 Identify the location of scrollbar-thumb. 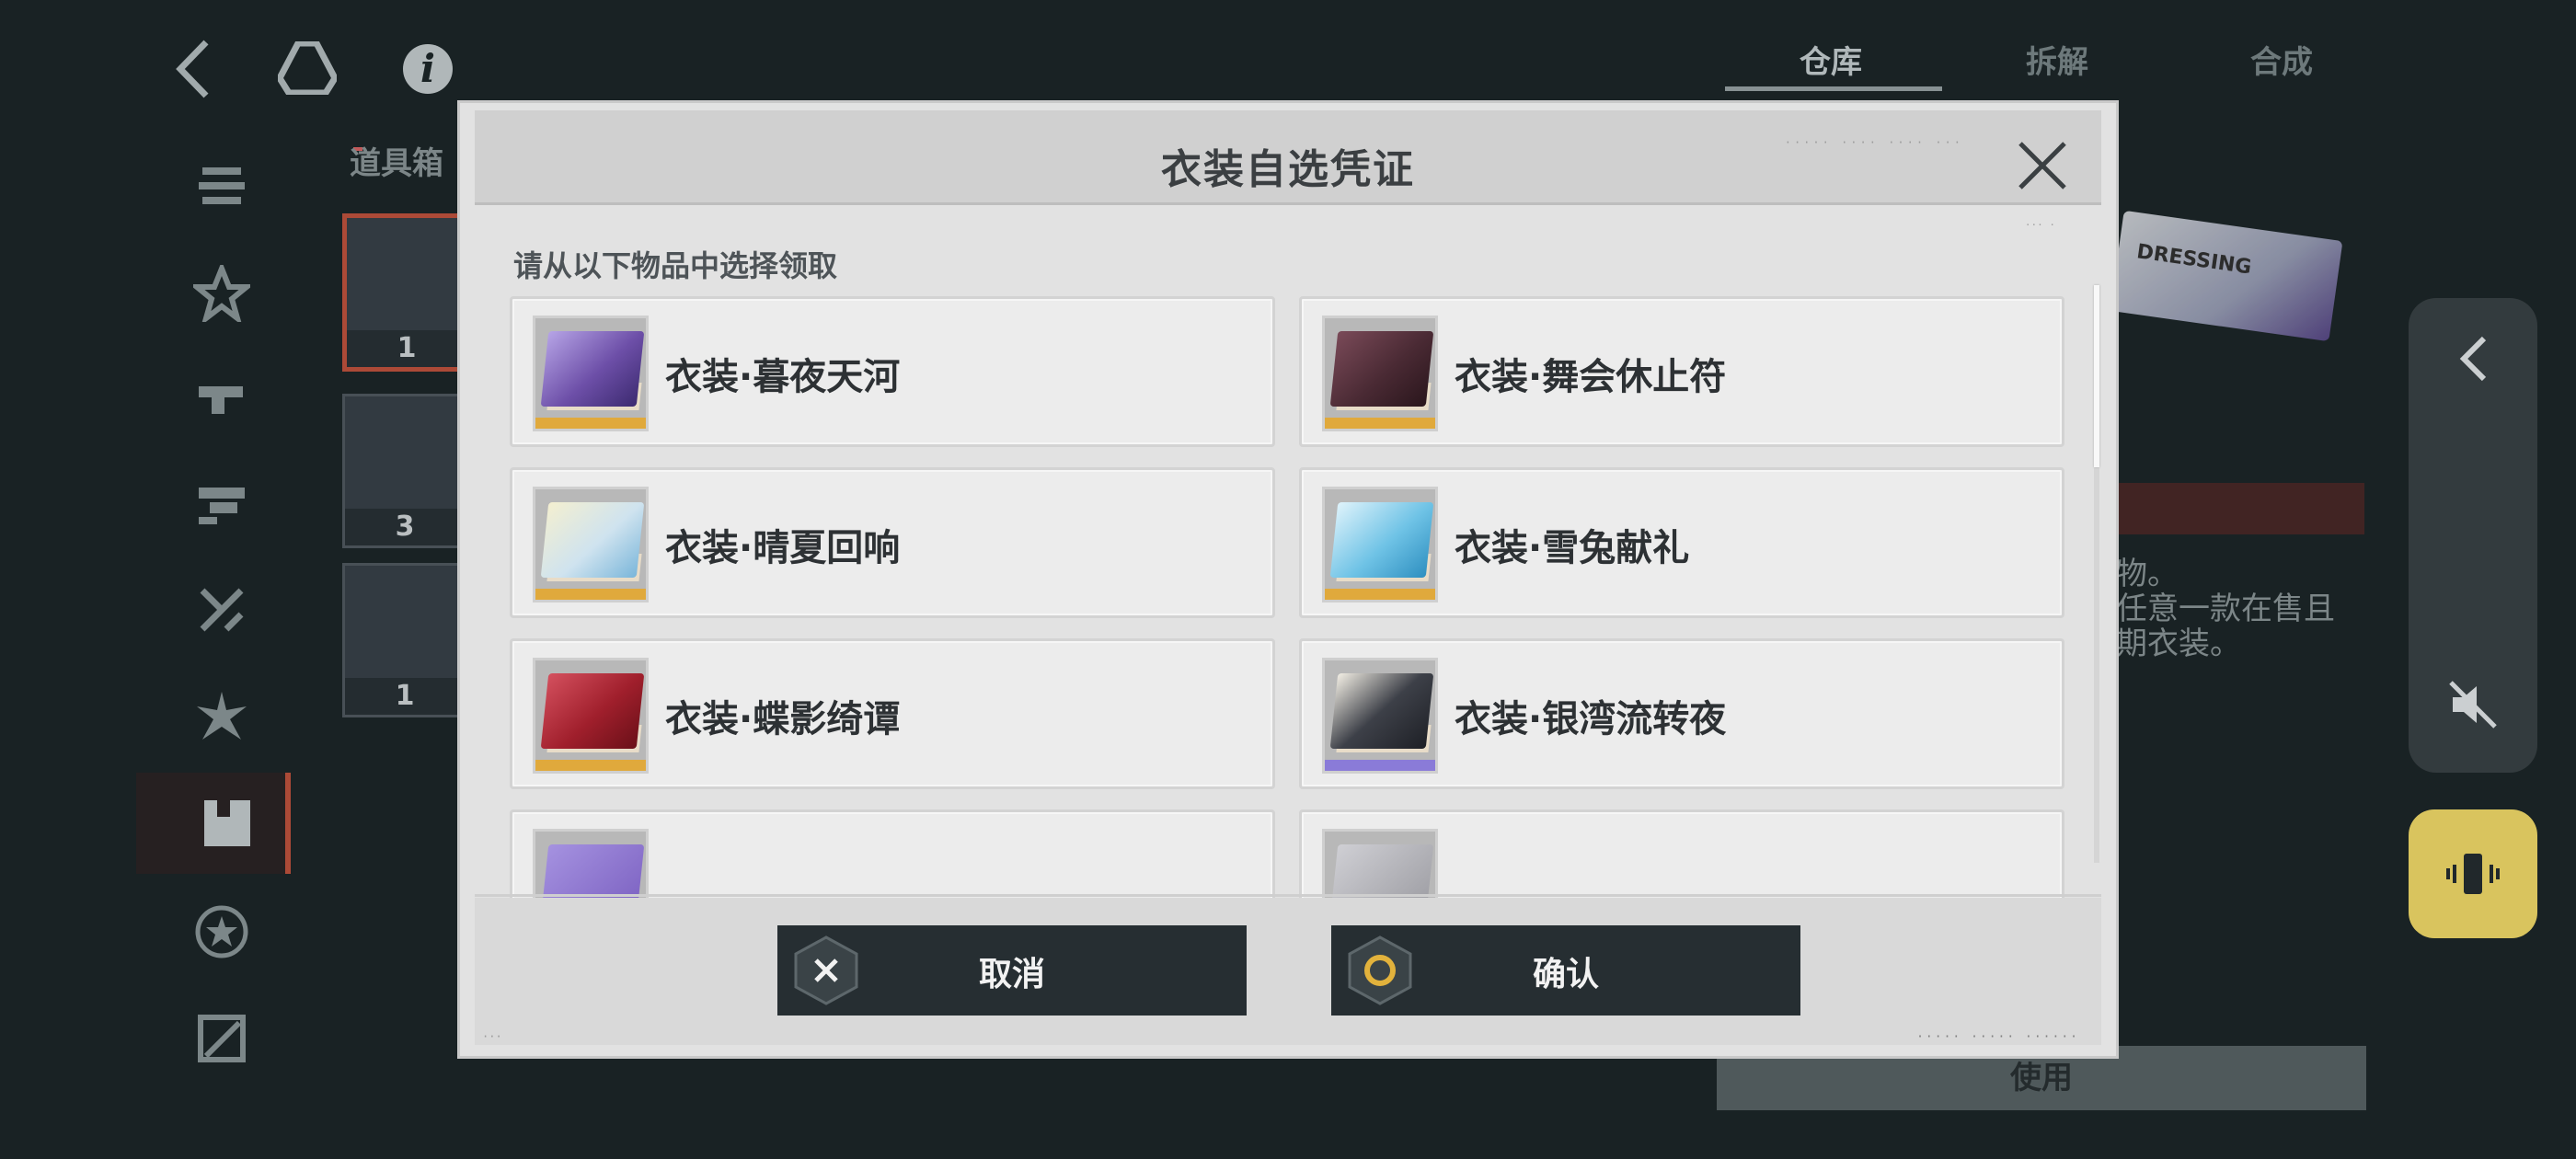
(2096, 376).